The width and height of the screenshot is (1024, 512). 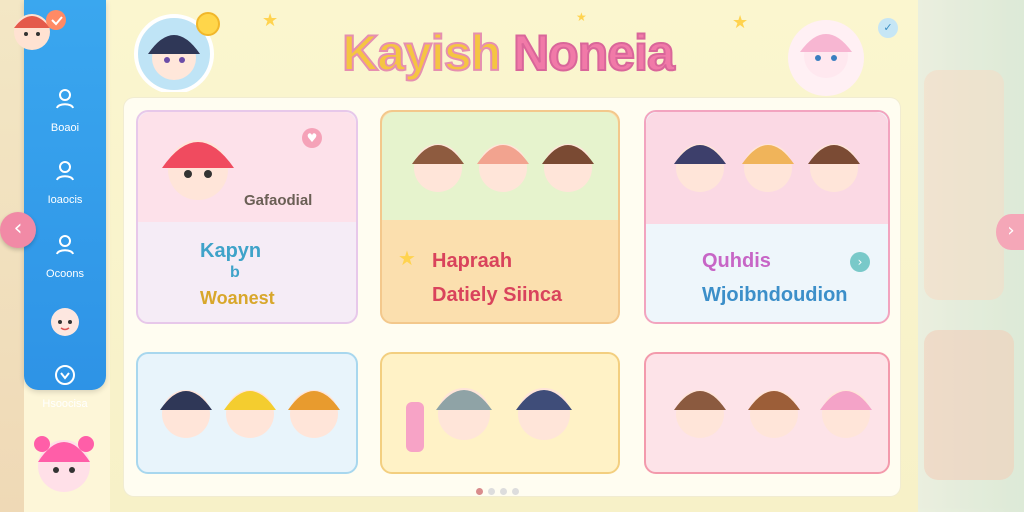 What do you see at coordinates (12, 256) in the screenshot?
I see `background-left` at bounding box center [12, 256].